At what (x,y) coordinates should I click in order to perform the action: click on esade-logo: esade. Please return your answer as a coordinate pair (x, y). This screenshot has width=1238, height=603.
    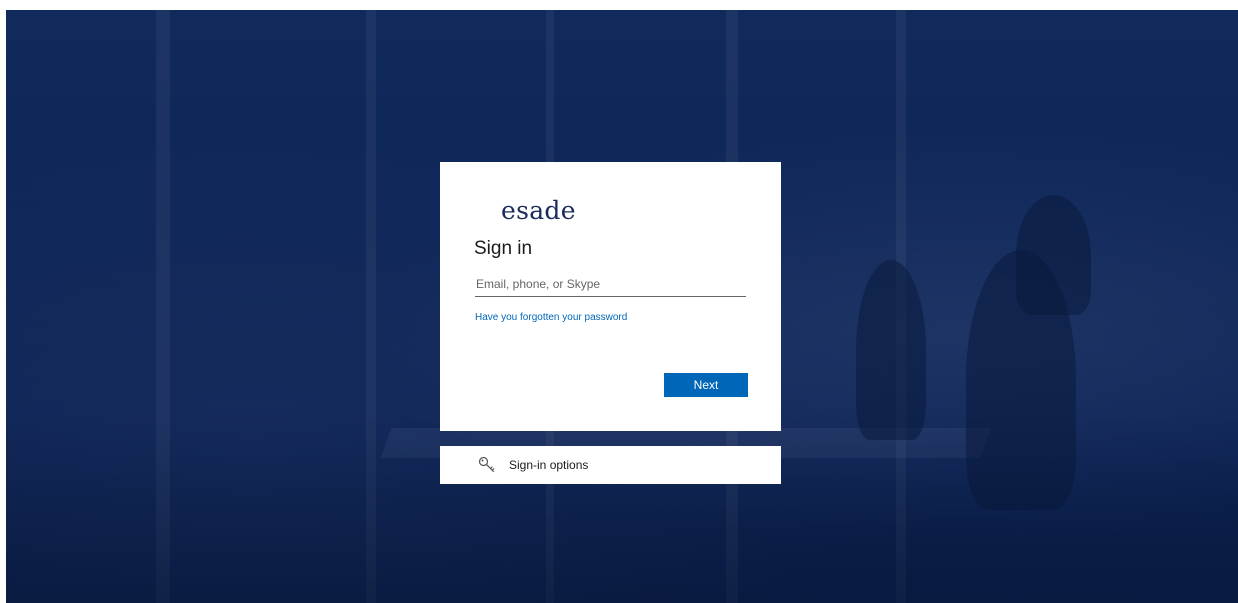
    Looking at the image, I should click on (538, 210).